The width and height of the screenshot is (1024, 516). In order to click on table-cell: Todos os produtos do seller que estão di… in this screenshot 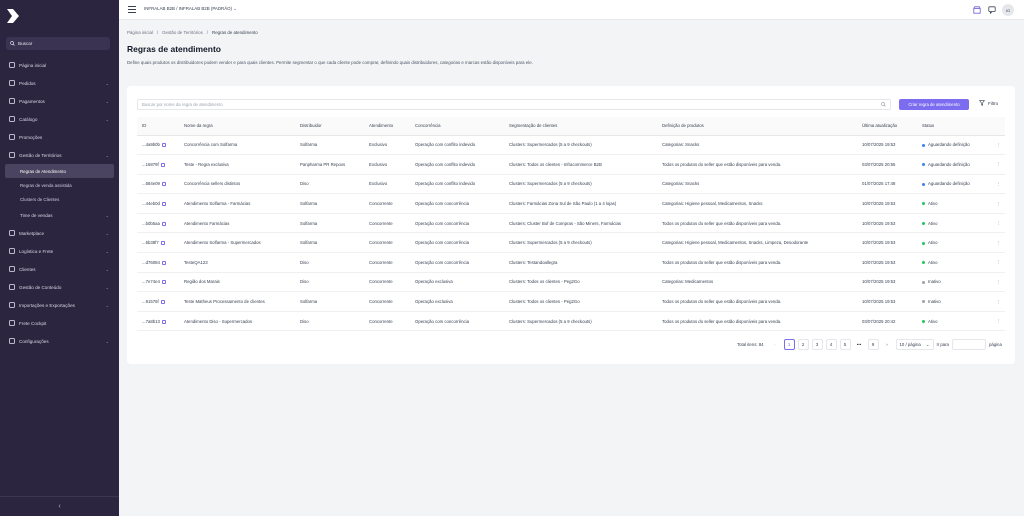, I will do `click(757, 262)`.